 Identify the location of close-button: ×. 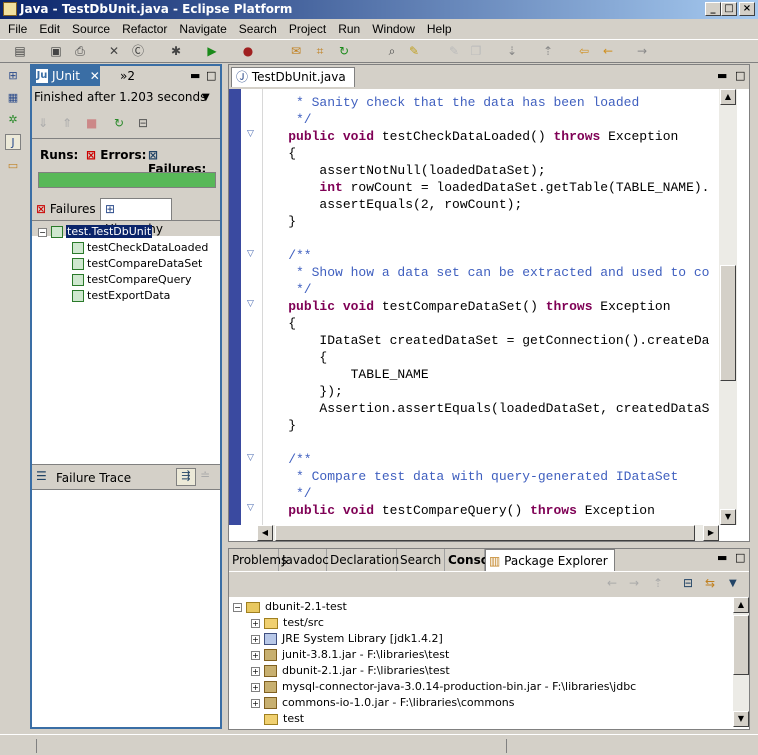
(747, 9).